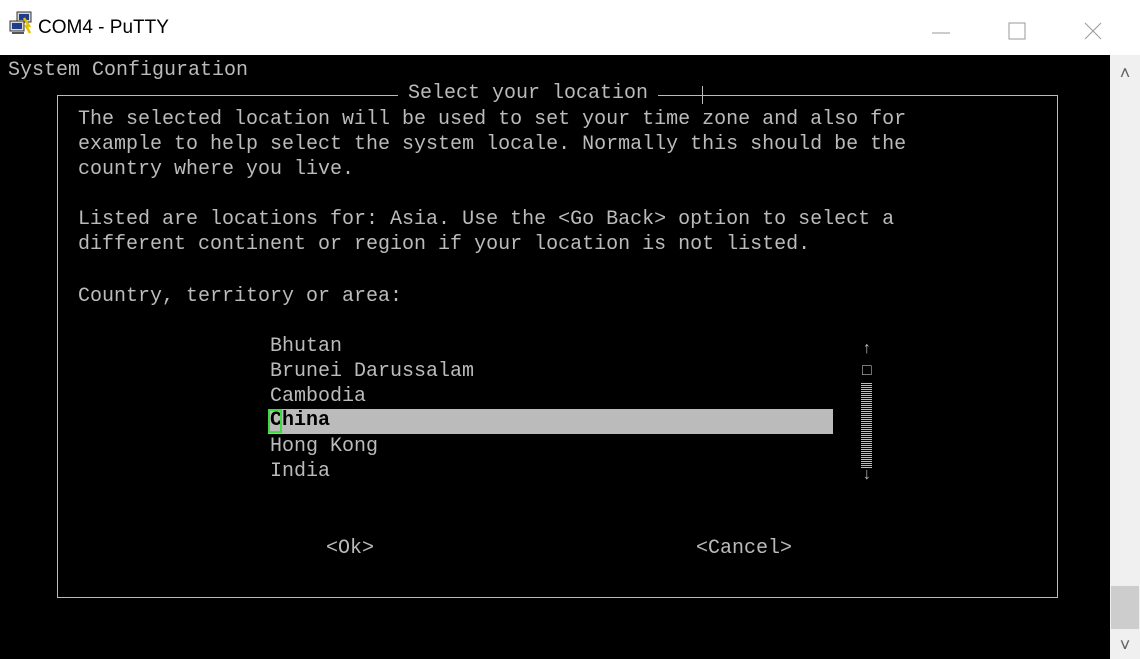  What do you see at coordinates (350, 549) in the screenshot?
I see `ok-button: <Ok>` at bounding box center [350, 549].